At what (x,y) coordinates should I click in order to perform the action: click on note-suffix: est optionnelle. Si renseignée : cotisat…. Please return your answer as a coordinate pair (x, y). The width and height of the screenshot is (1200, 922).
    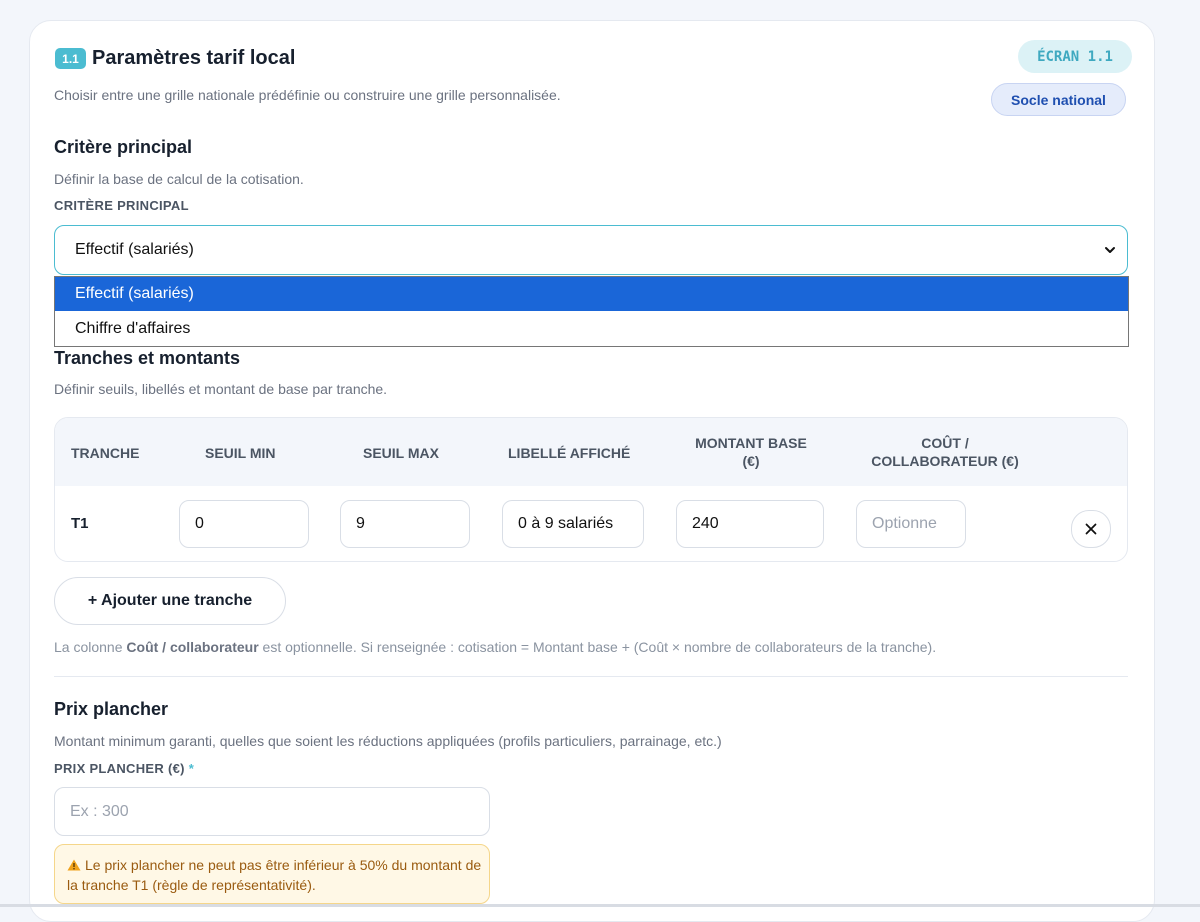
    Looking at the image, I should click on (597, 647).